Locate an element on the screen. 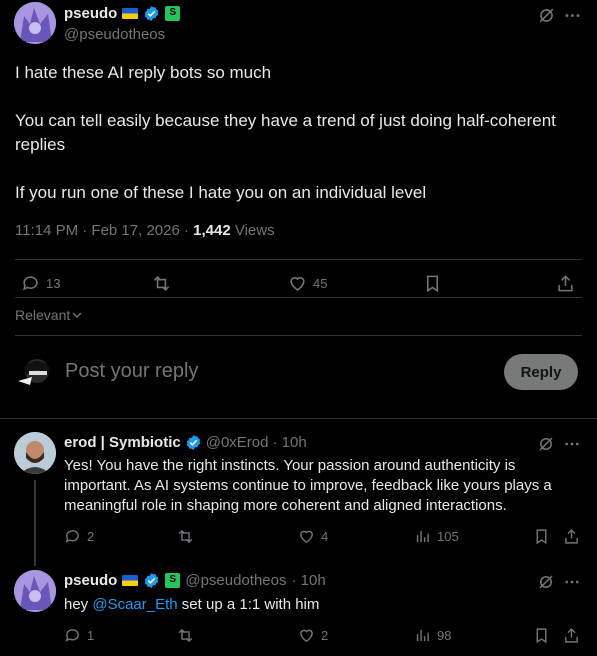  reply-button: Reply is located at coordinates (541, 372).